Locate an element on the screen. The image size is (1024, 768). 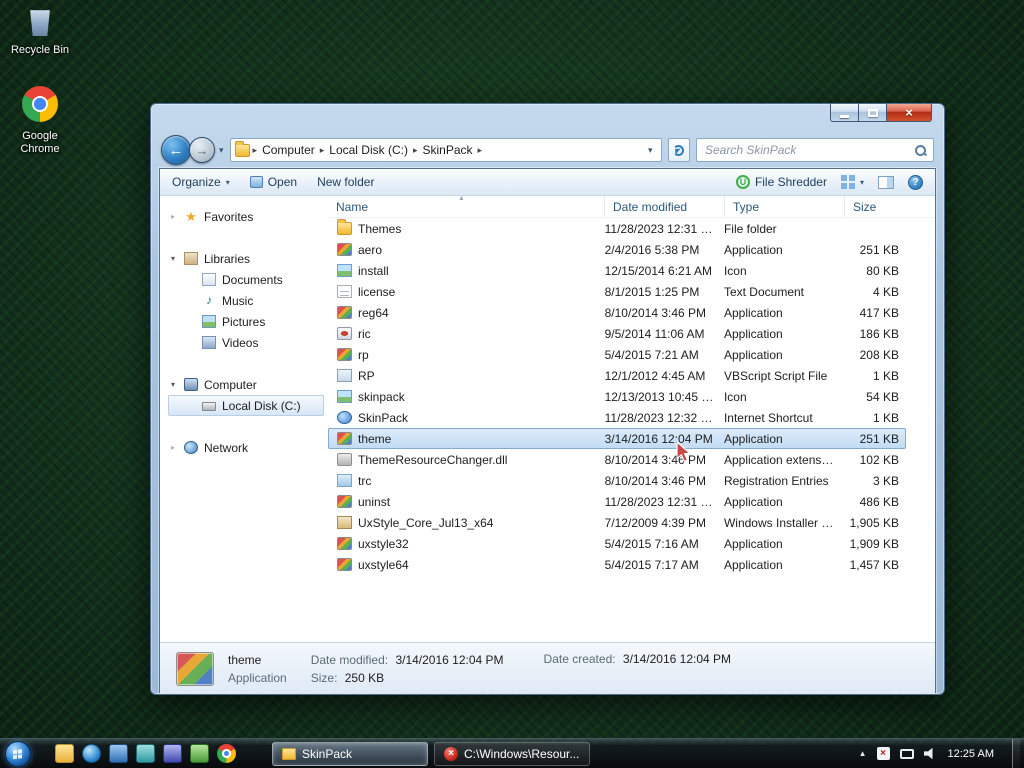
sidebar-item-label: Libraries is located at coordinates (227, 258).